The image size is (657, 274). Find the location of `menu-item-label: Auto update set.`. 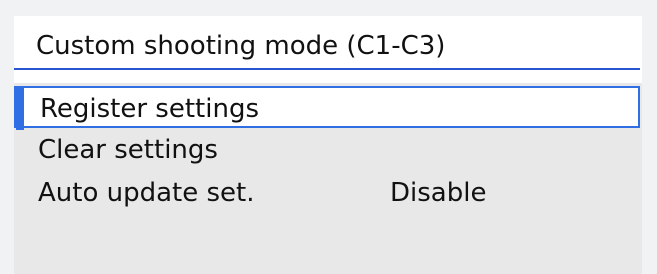

menu-item-label: Auto update set. is located at coordinates (146, 193).